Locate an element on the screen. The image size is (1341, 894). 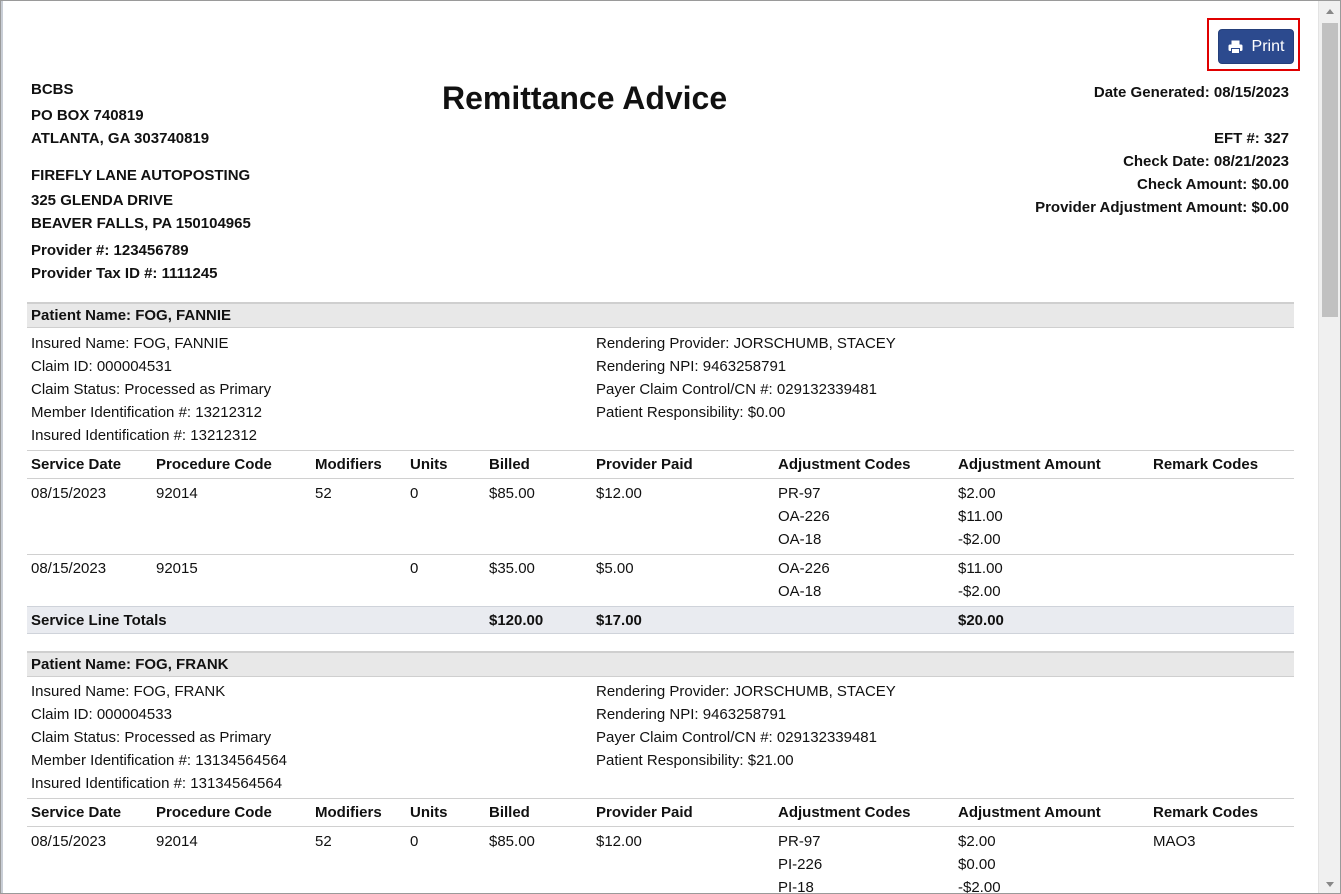
insured-name: Insured Name: FOG, FANNIE is located at coordinates (130, 343).